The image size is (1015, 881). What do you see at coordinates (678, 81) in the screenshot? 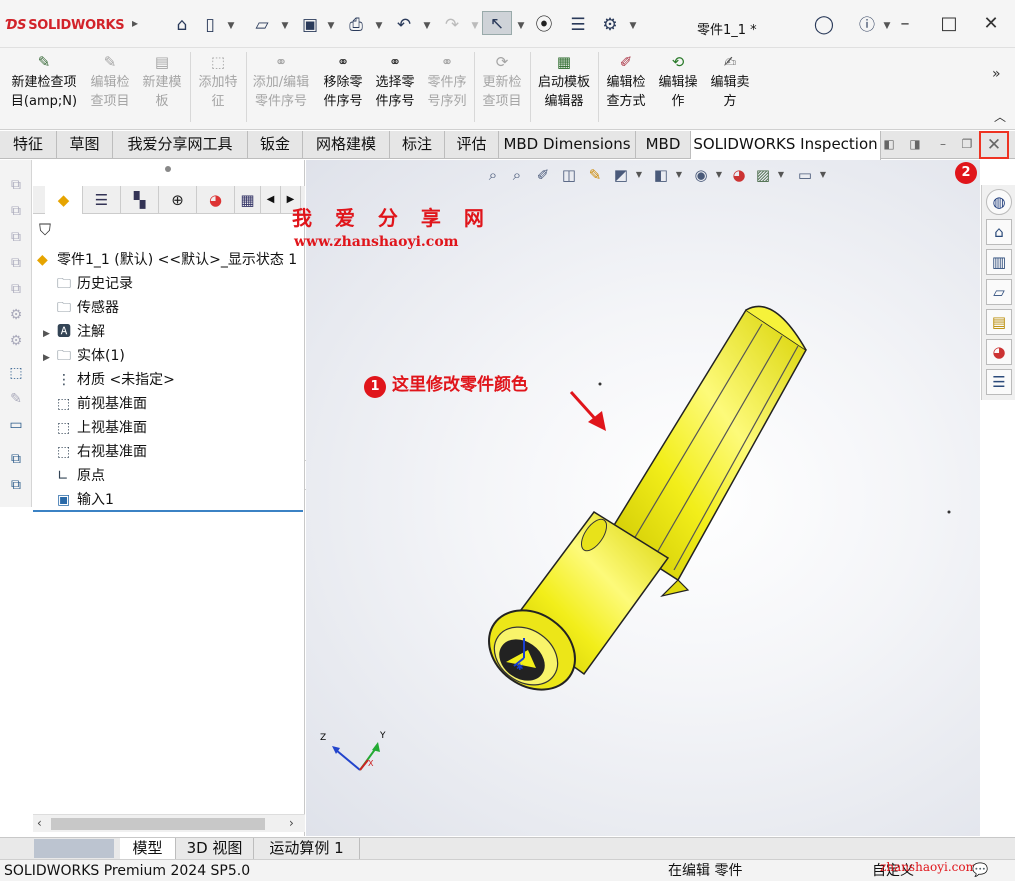
I see `edit-operations-button: ⟲ 编辑操作` at bounding box center [678, 81].